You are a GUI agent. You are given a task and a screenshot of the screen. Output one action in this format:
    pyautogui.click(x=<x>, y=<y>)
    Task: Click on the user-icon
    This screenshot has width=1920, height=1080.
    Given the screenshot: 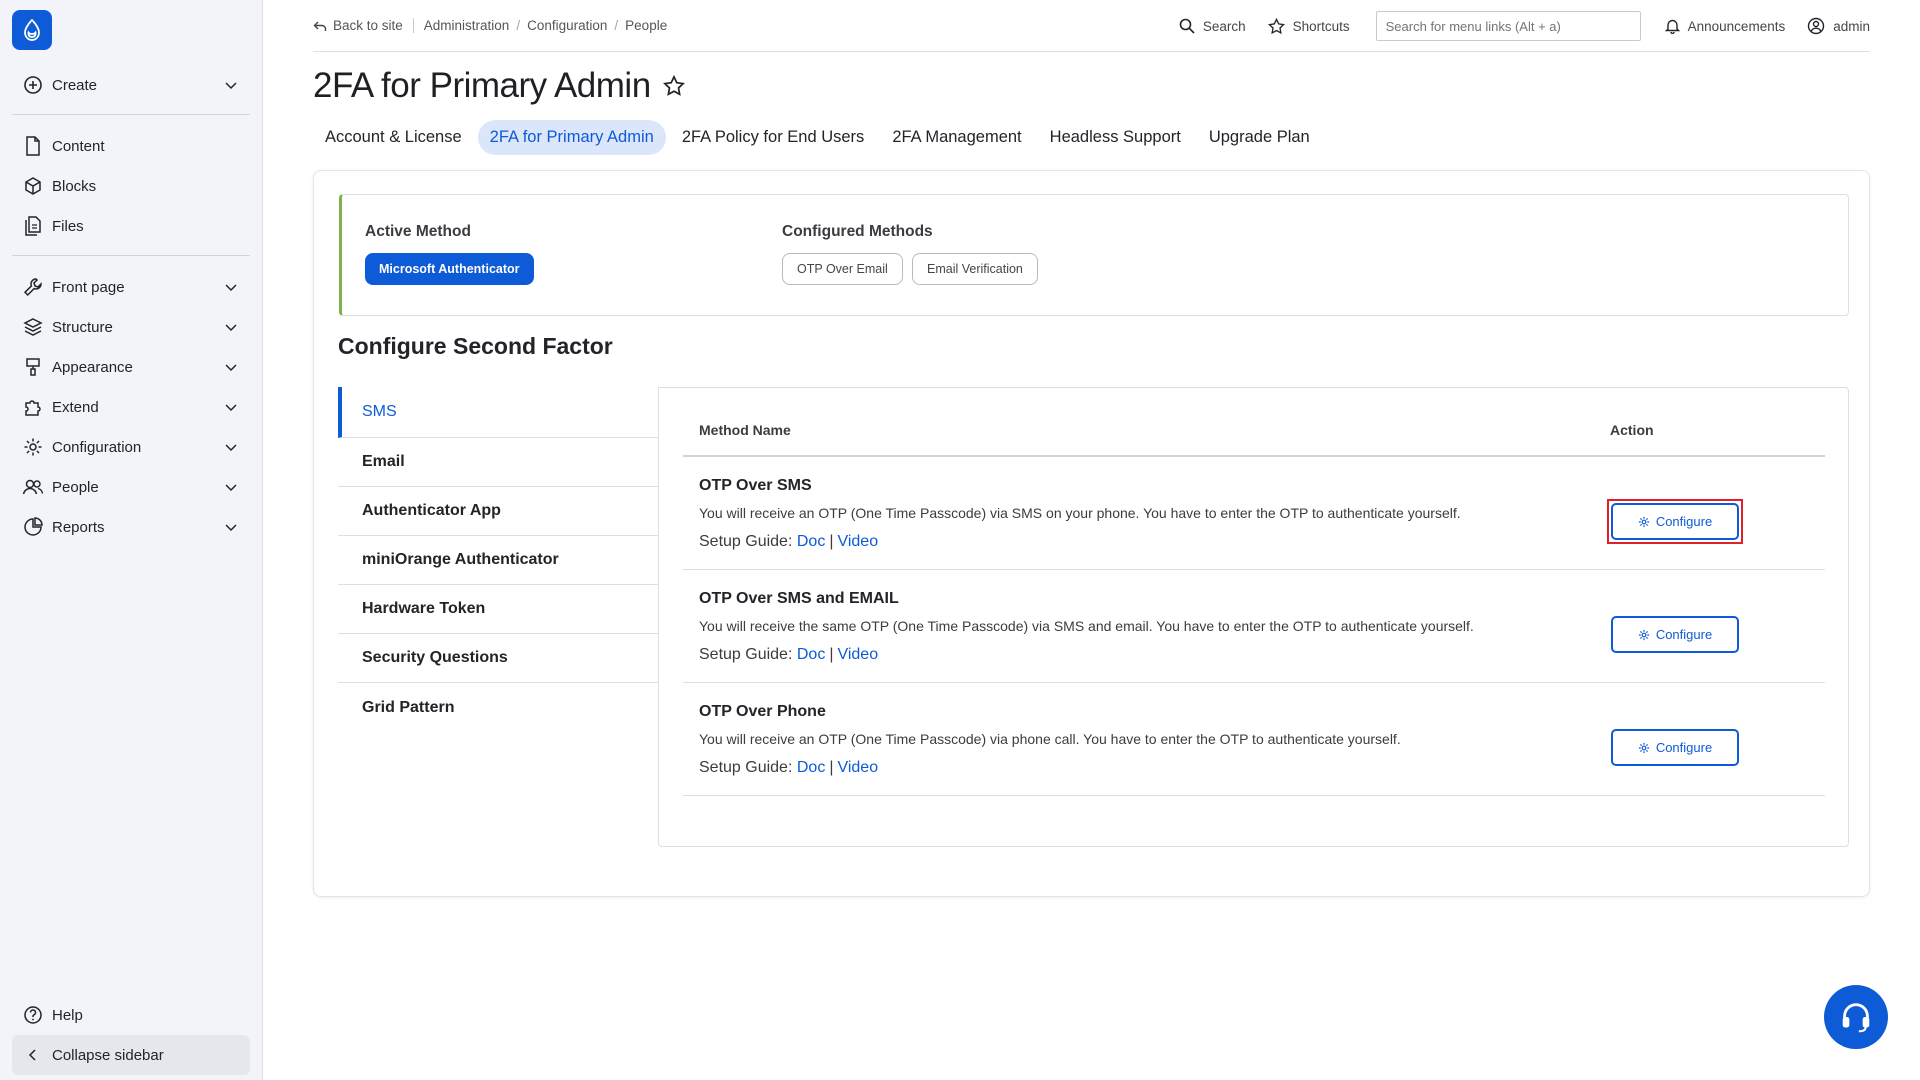 What is the action you would take?
    pyautogui.click(x=1816, y=26)
    